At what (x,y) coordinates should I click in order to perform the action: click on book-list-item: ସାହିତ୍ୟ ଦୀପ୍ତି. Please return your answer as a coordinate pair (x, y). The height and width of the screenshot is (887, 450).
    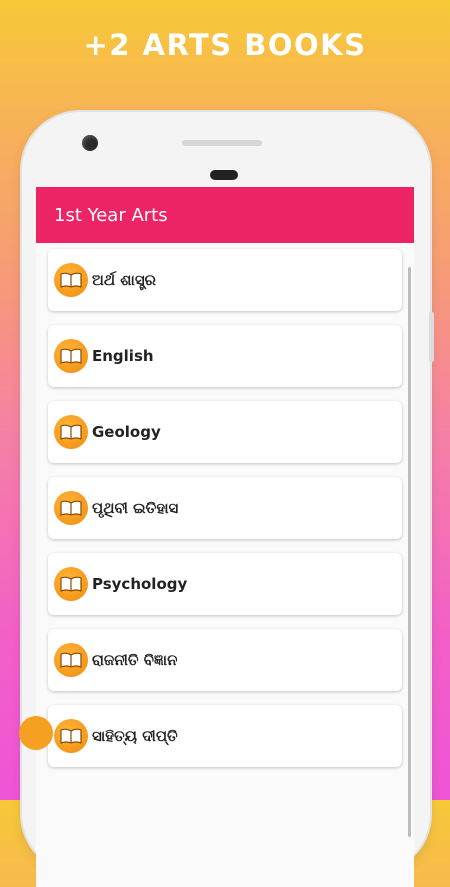
    Looking at the image, I should click on (225, 736).